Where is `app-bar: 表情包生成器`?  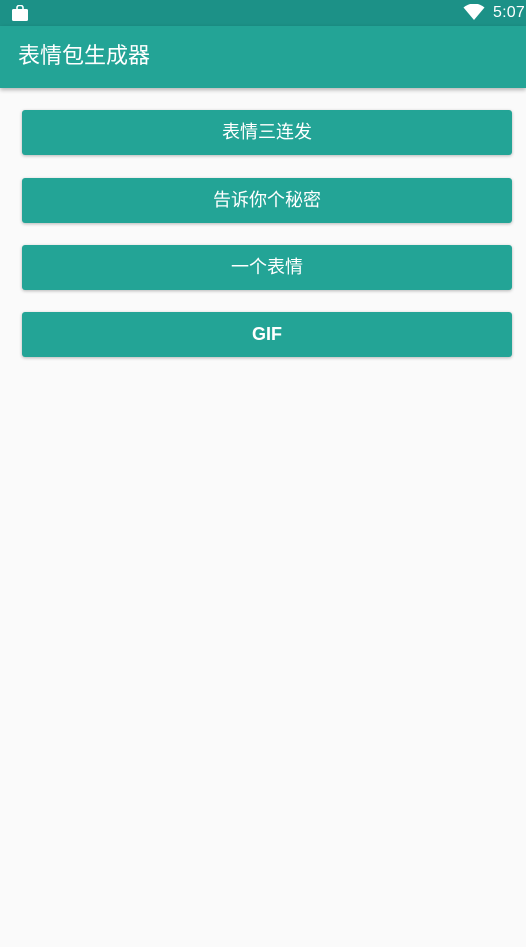 app-bar: 表情包生成器 is located at coordinates (263, 57).